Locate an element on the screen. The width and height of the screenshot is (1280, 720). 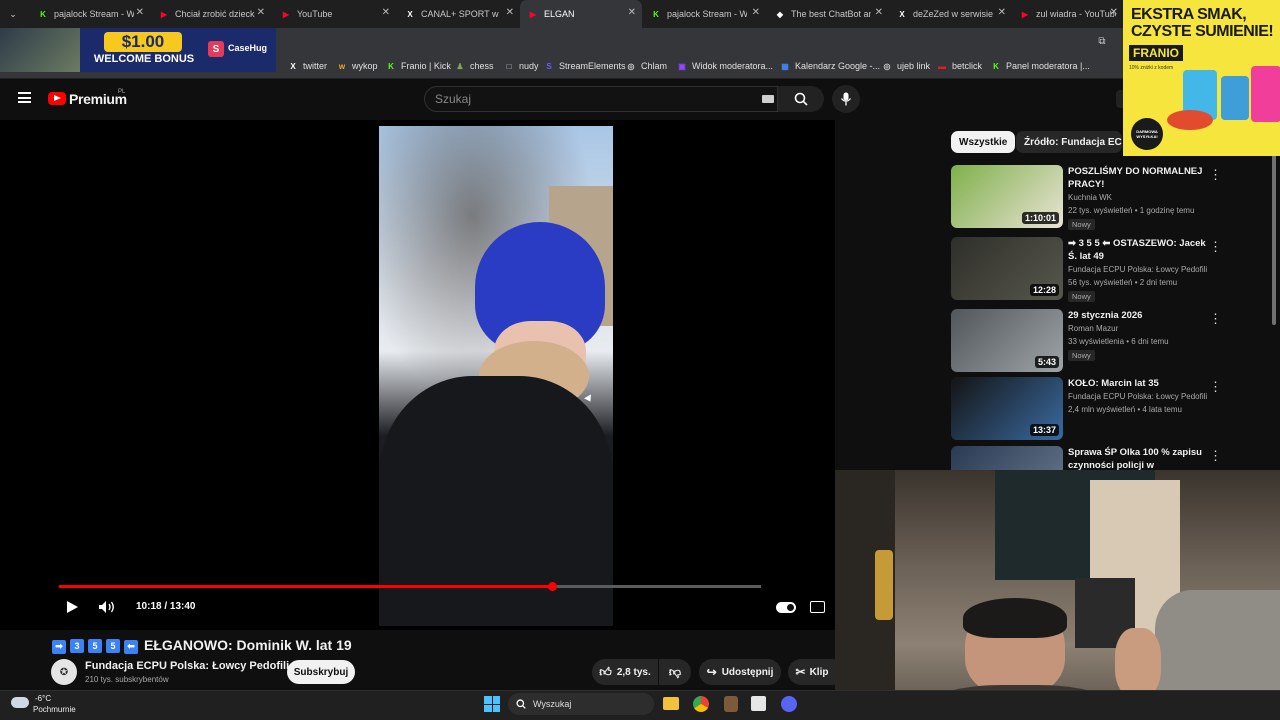
browser-tab: ▶ YouTube ✕ is located at coordinates (334, 14).